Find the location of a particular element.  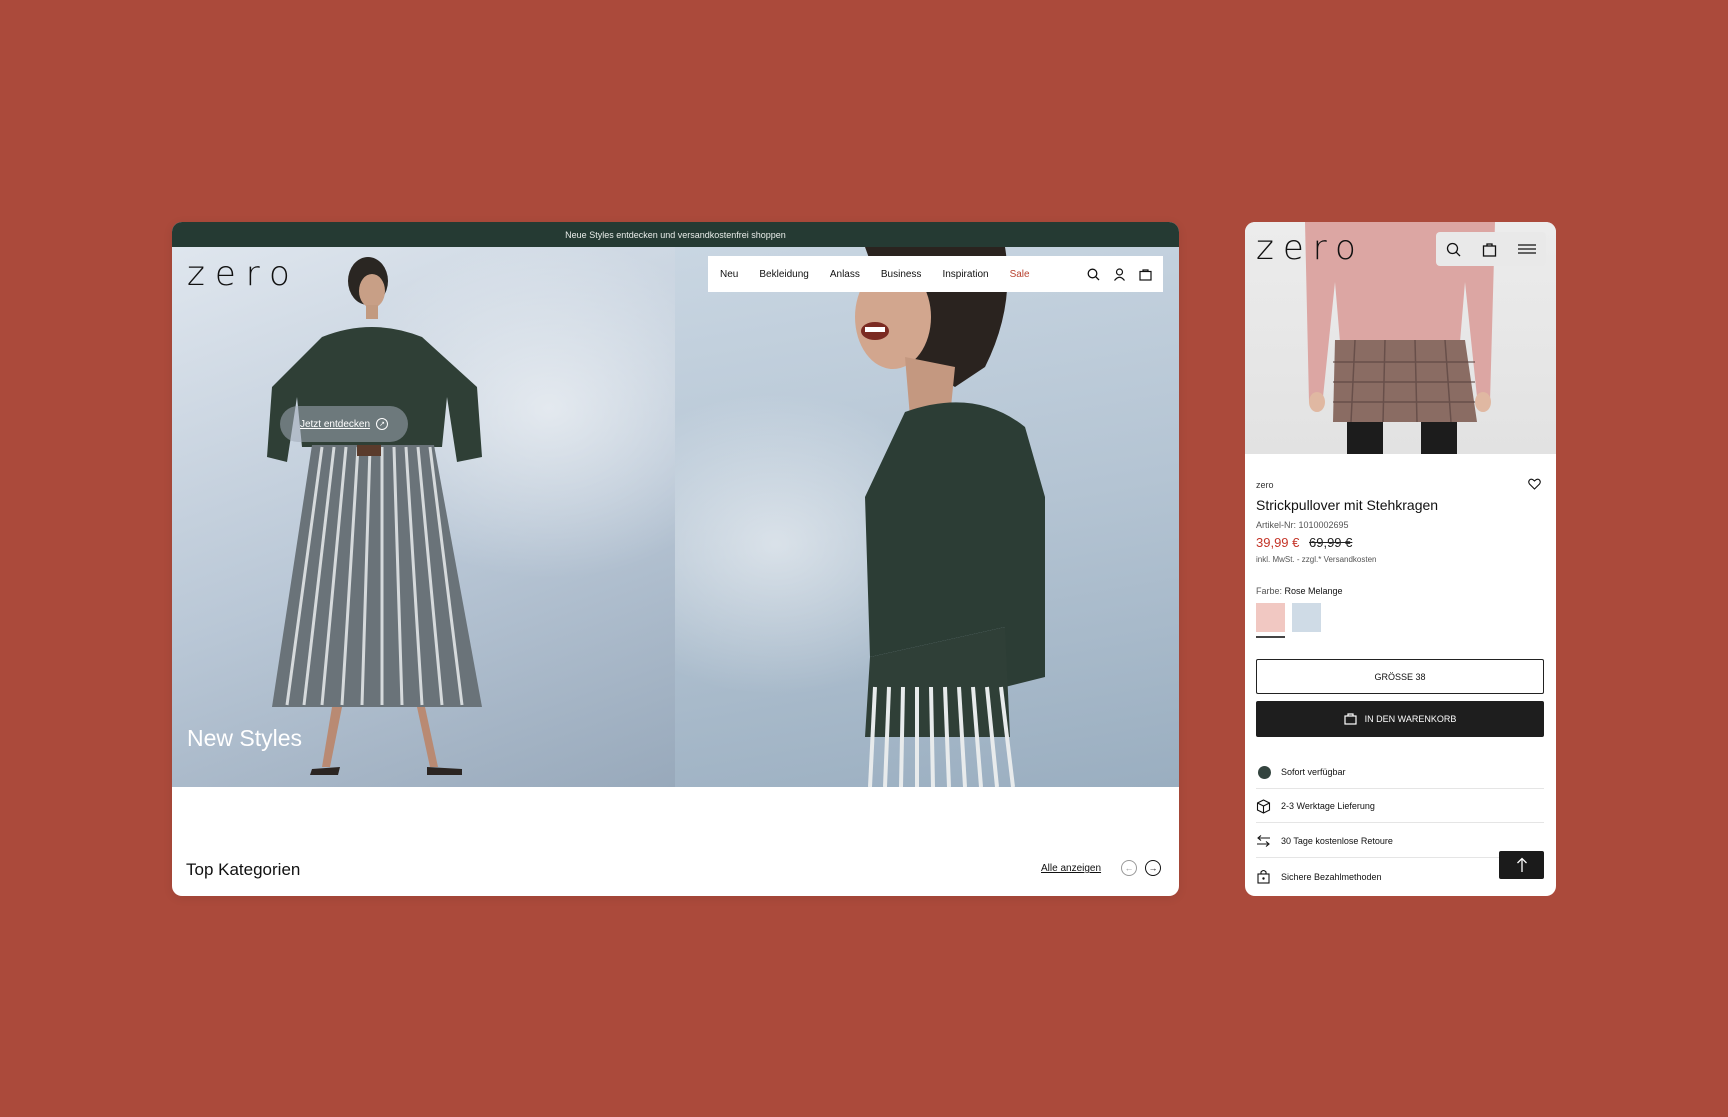

nav-icons is located at coordinates (1119, 274).